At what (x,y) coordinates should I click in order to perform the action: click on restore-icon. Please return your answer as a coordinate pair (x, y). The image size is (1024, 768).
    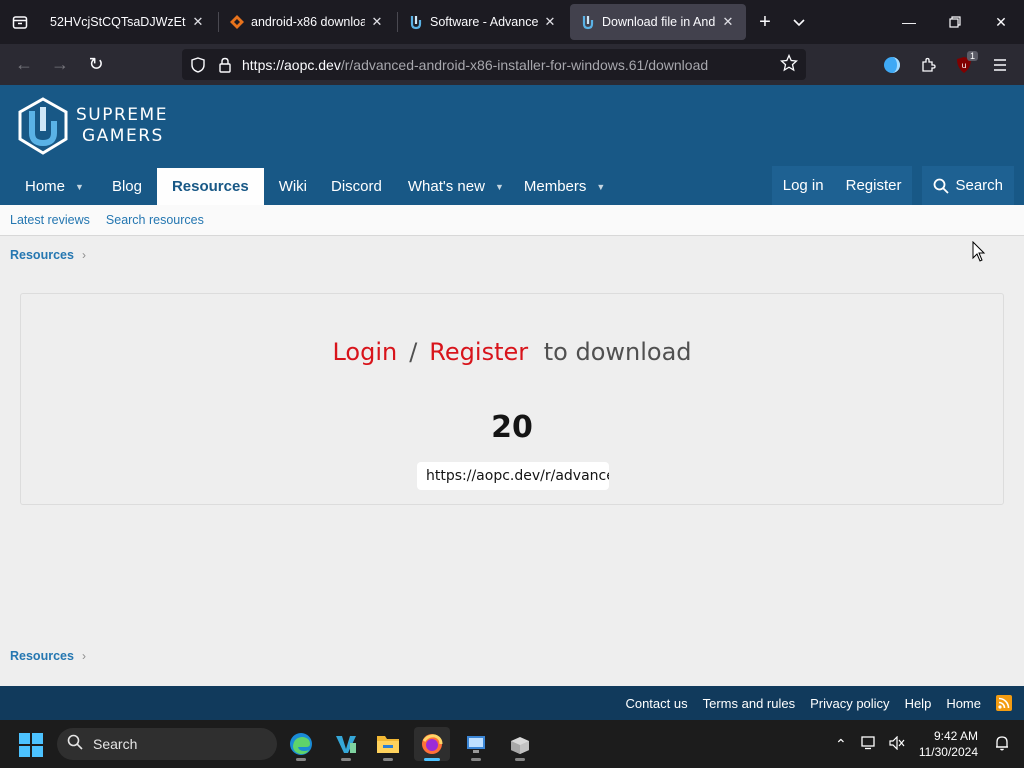
    Looking at the image, I should click on (955, 22).